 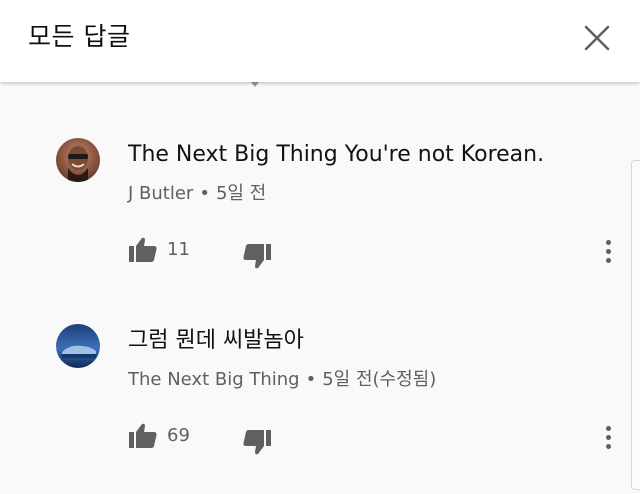 What do you see at coordinates (178, 435) in the screenshot?
I see `like-count: 69` at bounding box center [178, 435].